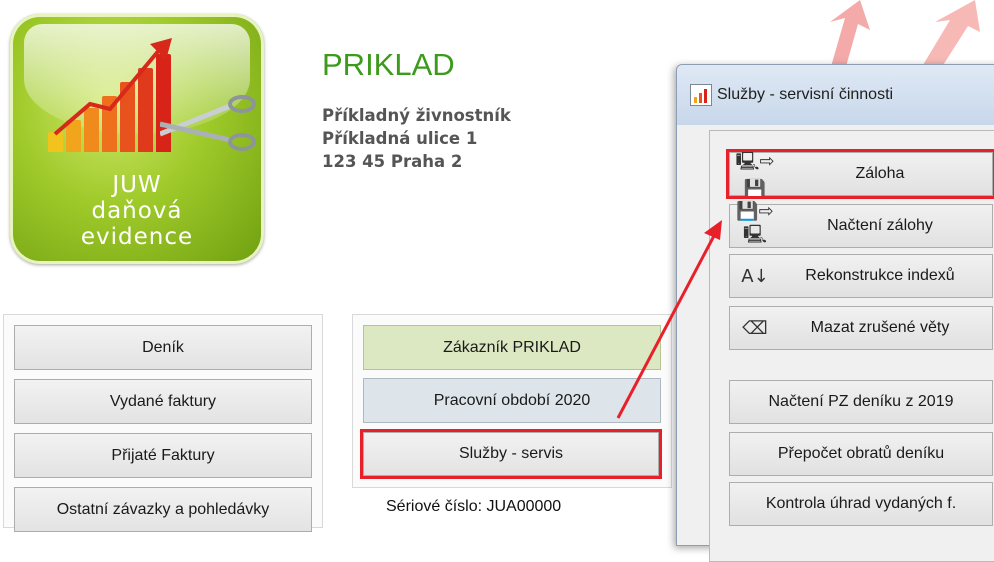 The width and height of the screenshot is (994, 562). I want to click on chart-app-icon, so click(701, 95).